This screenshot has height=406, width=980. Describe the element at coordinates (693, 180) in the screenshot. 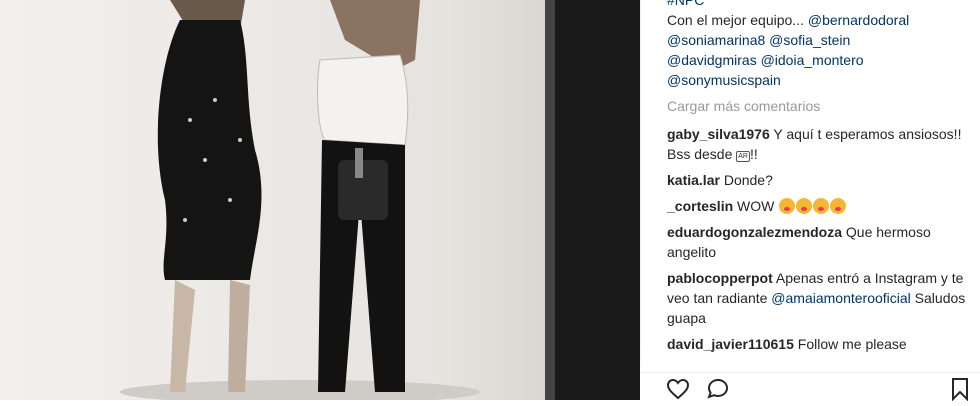

I see `comment-username: katia.lar` at that location.